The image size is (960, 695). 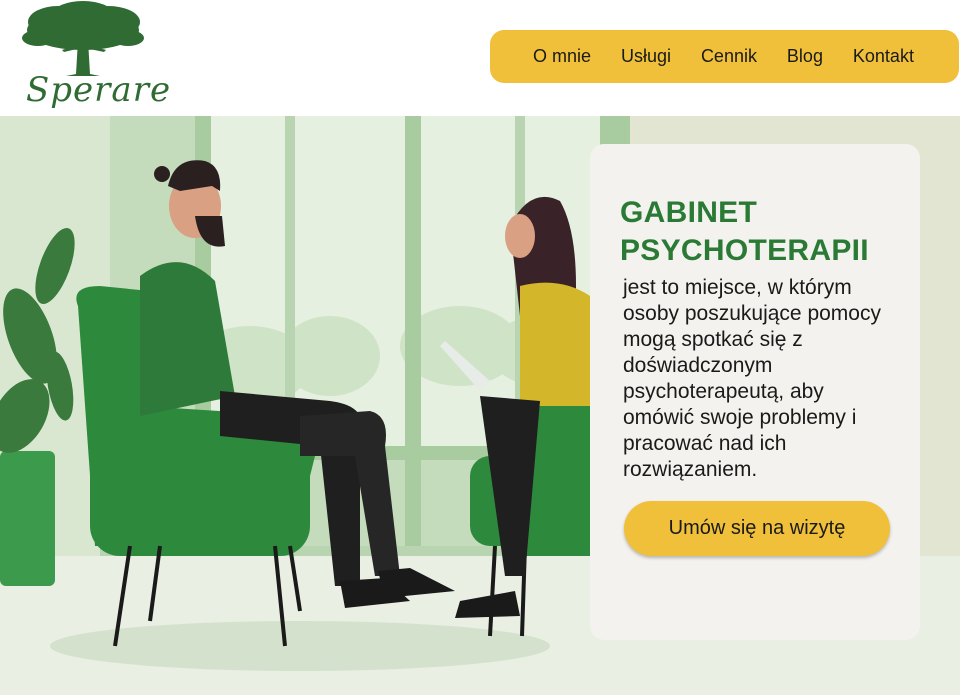 What do you see at coordinates (562, 56) in the screenshot?
I see `nav-item-o-mnie: O mnie` at bounding box center [562, 56].